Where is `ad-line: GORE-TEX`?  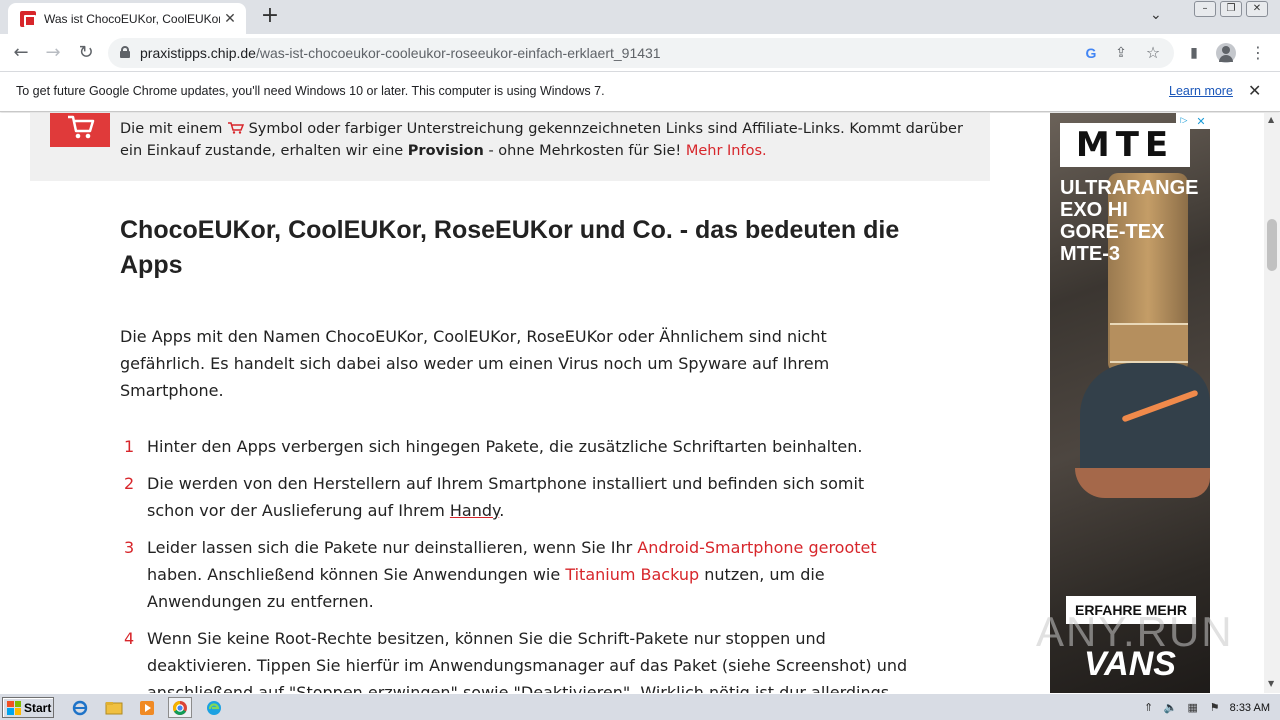 ad-line: GORE-TEX is located at coordinates (1112, 232).